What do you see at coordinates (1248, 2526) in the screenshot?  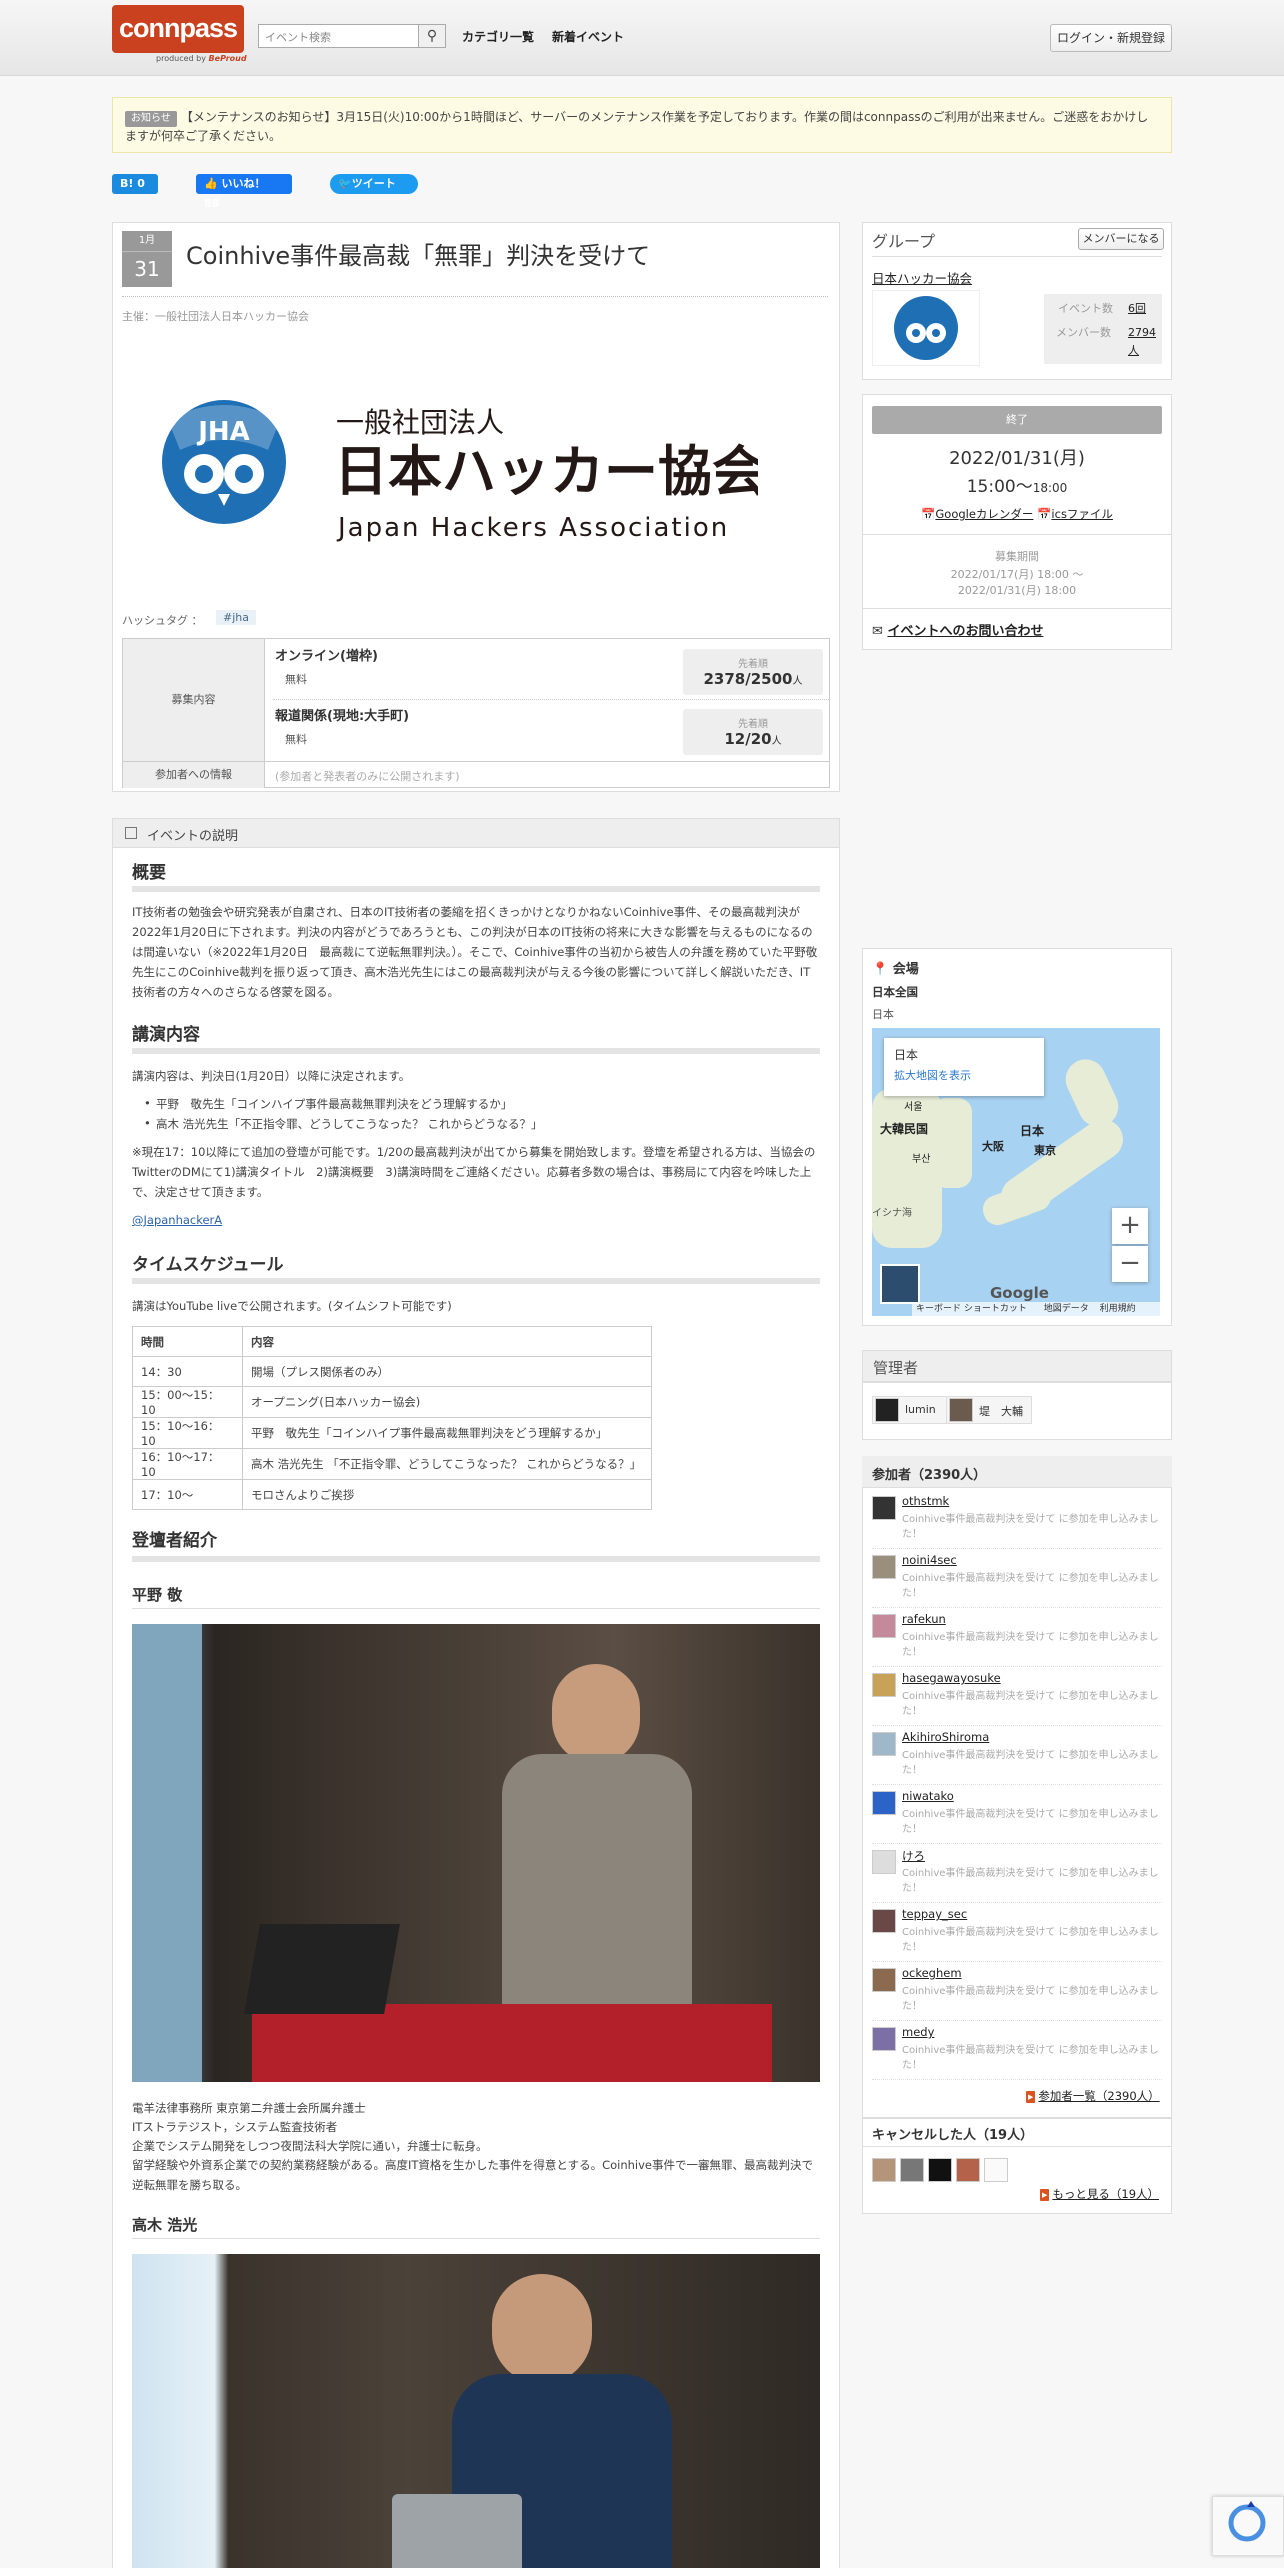 I see `recaptcha-badge` at bounding box center [1248, 2526].